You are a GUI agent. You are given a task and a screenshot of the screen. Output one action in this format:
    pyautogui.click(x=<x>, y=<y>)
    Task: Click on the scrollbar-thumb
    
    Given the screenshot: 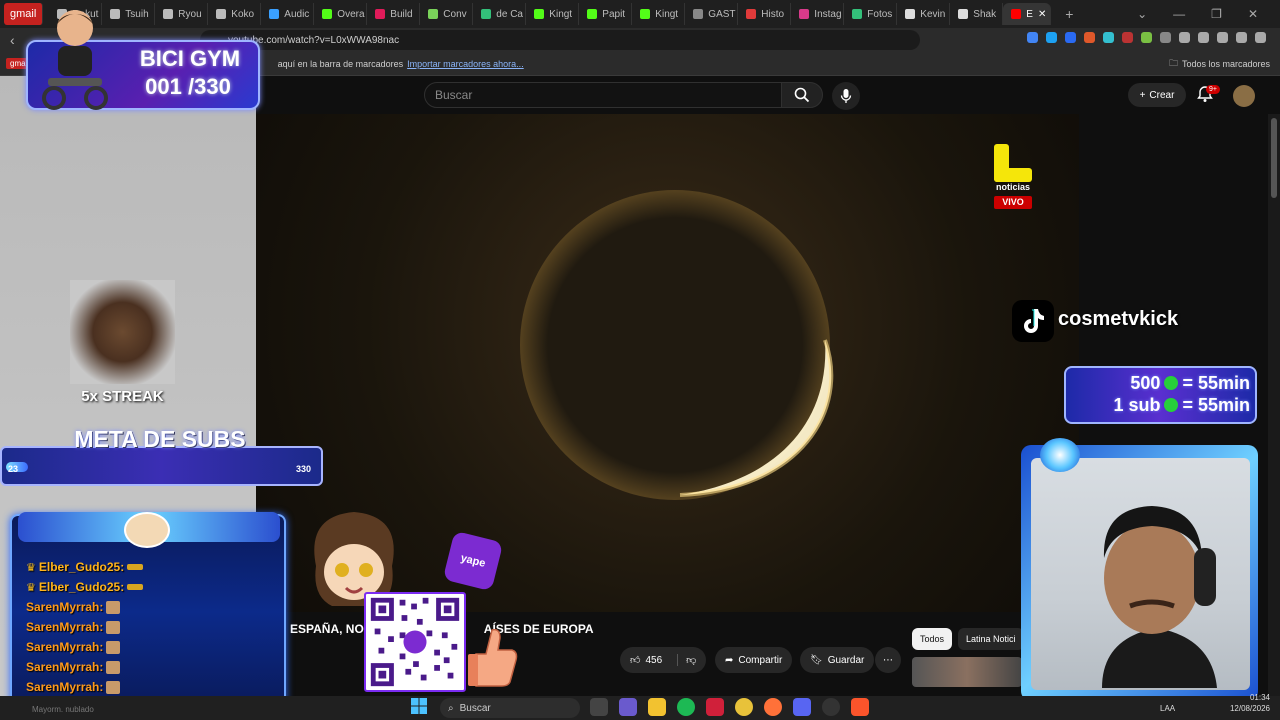 What is the action you would take?
    pyautogui.click(x=1274, y=158)
    